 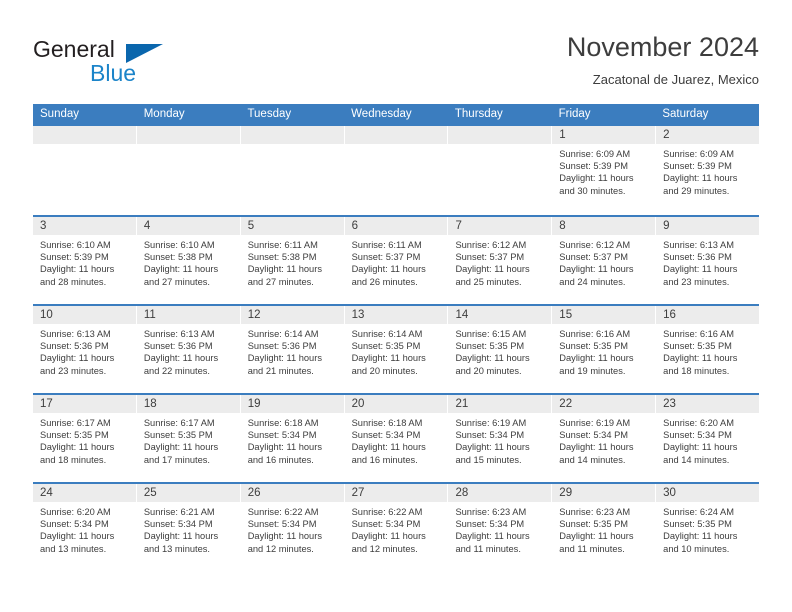 I want to click on sunrise-text: Sunrise: 6:24 AM, so click(x=698, y=512).